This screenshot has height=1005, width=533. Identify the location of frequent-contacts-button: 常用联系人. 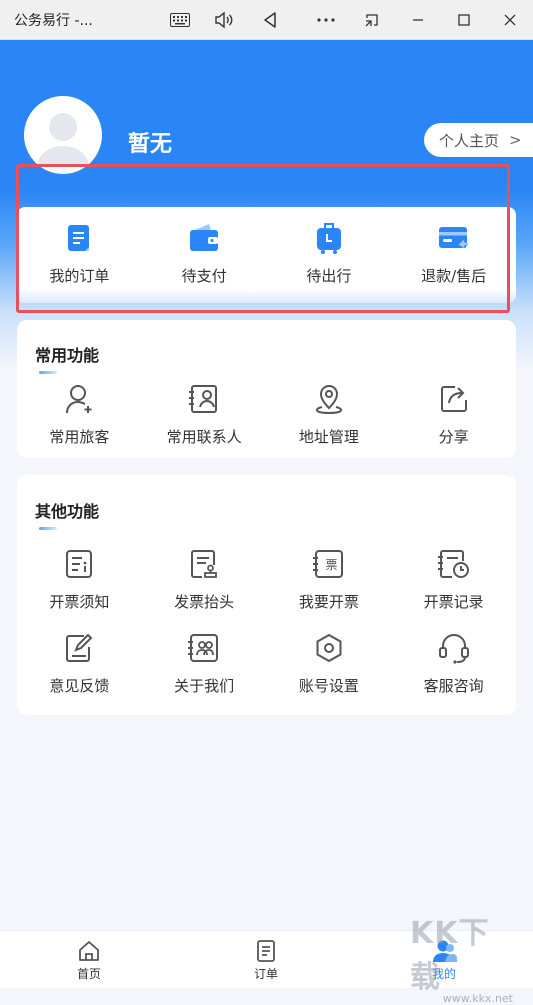
(204, 414).